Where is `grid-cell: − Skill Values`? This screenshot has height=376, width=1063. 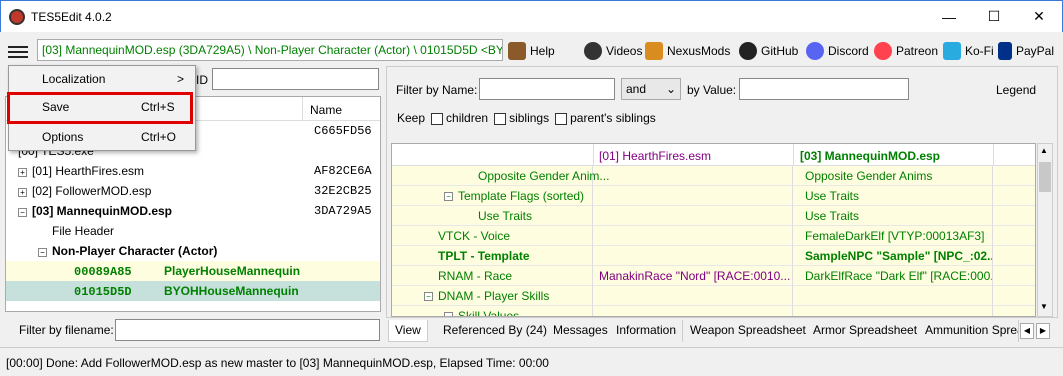 grid-cell: − Skill Values is located at coordinates (492, 311).